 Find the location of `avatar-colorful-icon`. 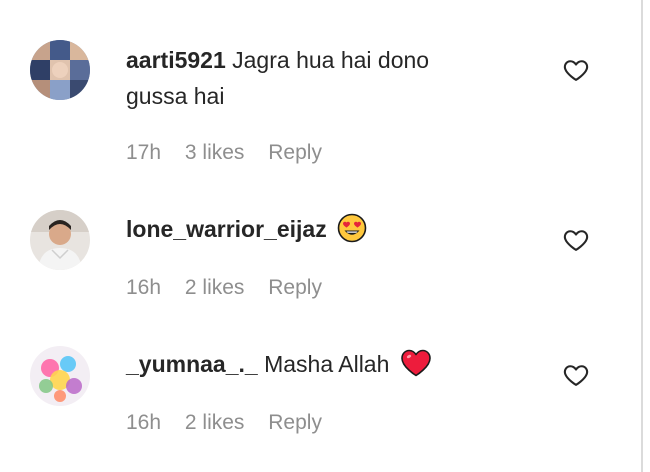

avatar-colorful-icon is located at coordinates (60, 376).